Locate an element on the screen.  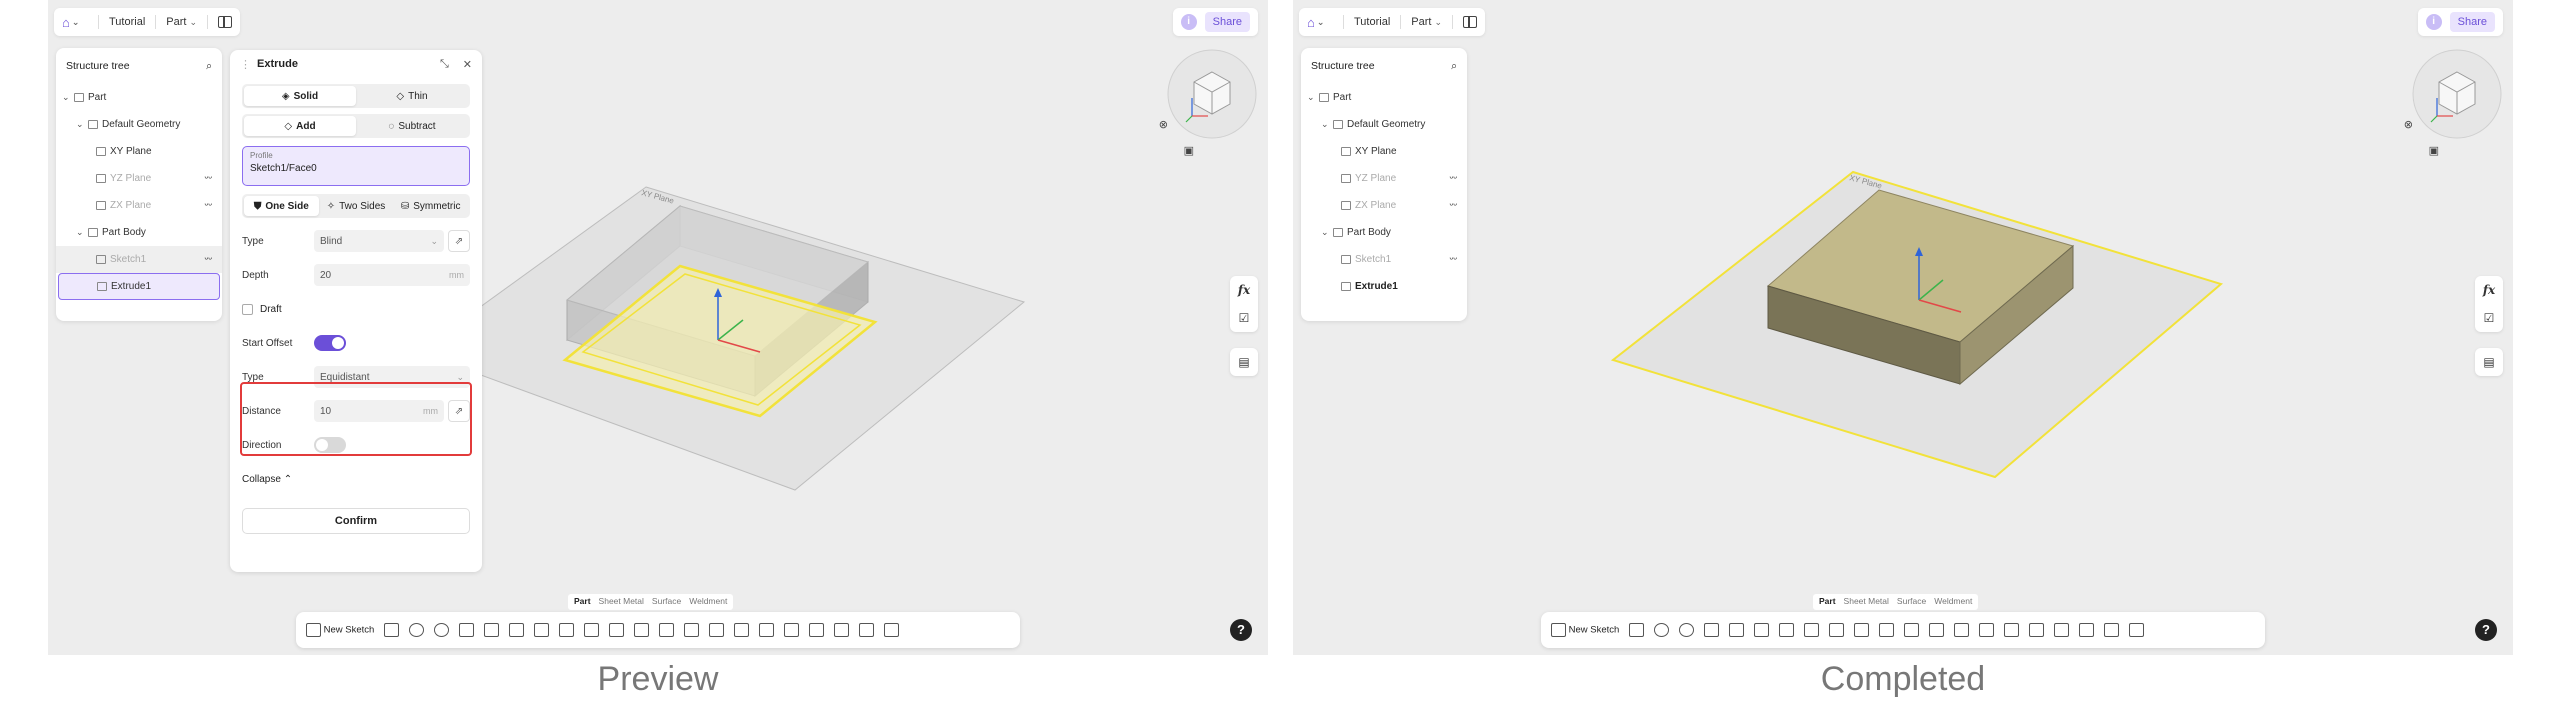
depth-input: 20 mm is located at coordinates (392, 275).